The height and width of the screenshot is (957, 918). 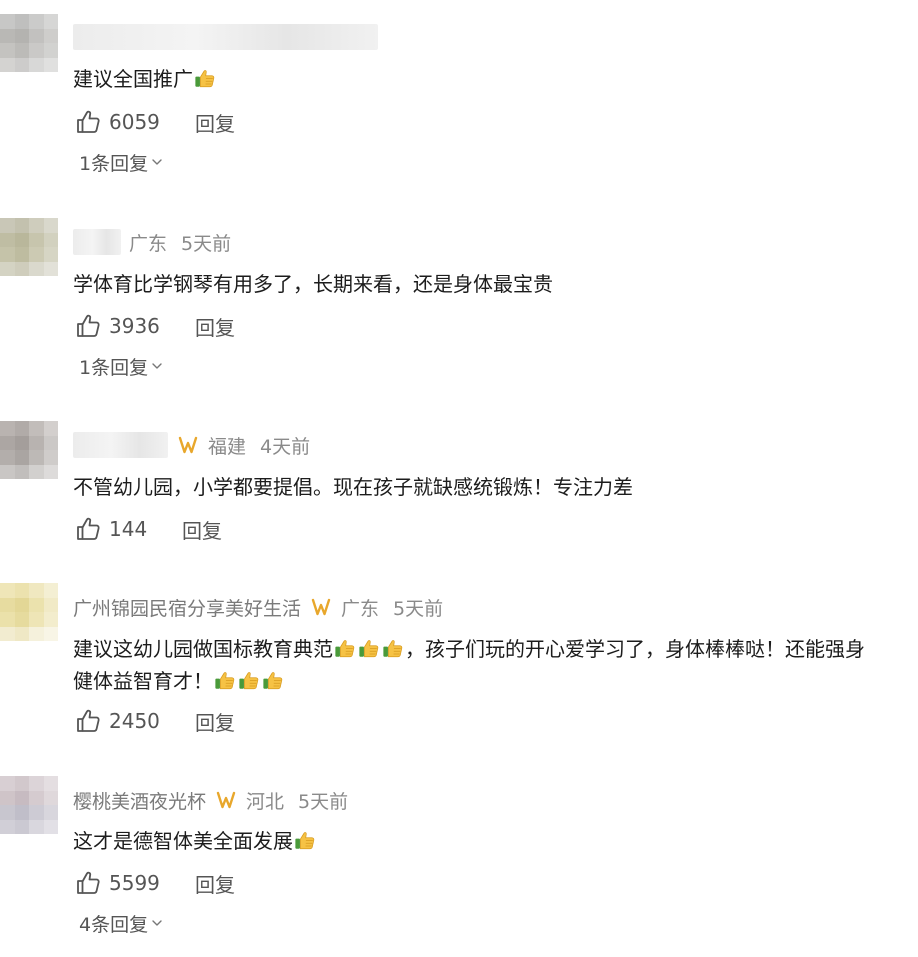 I want to click on like-count: 5599, so click(x=134, y=883).